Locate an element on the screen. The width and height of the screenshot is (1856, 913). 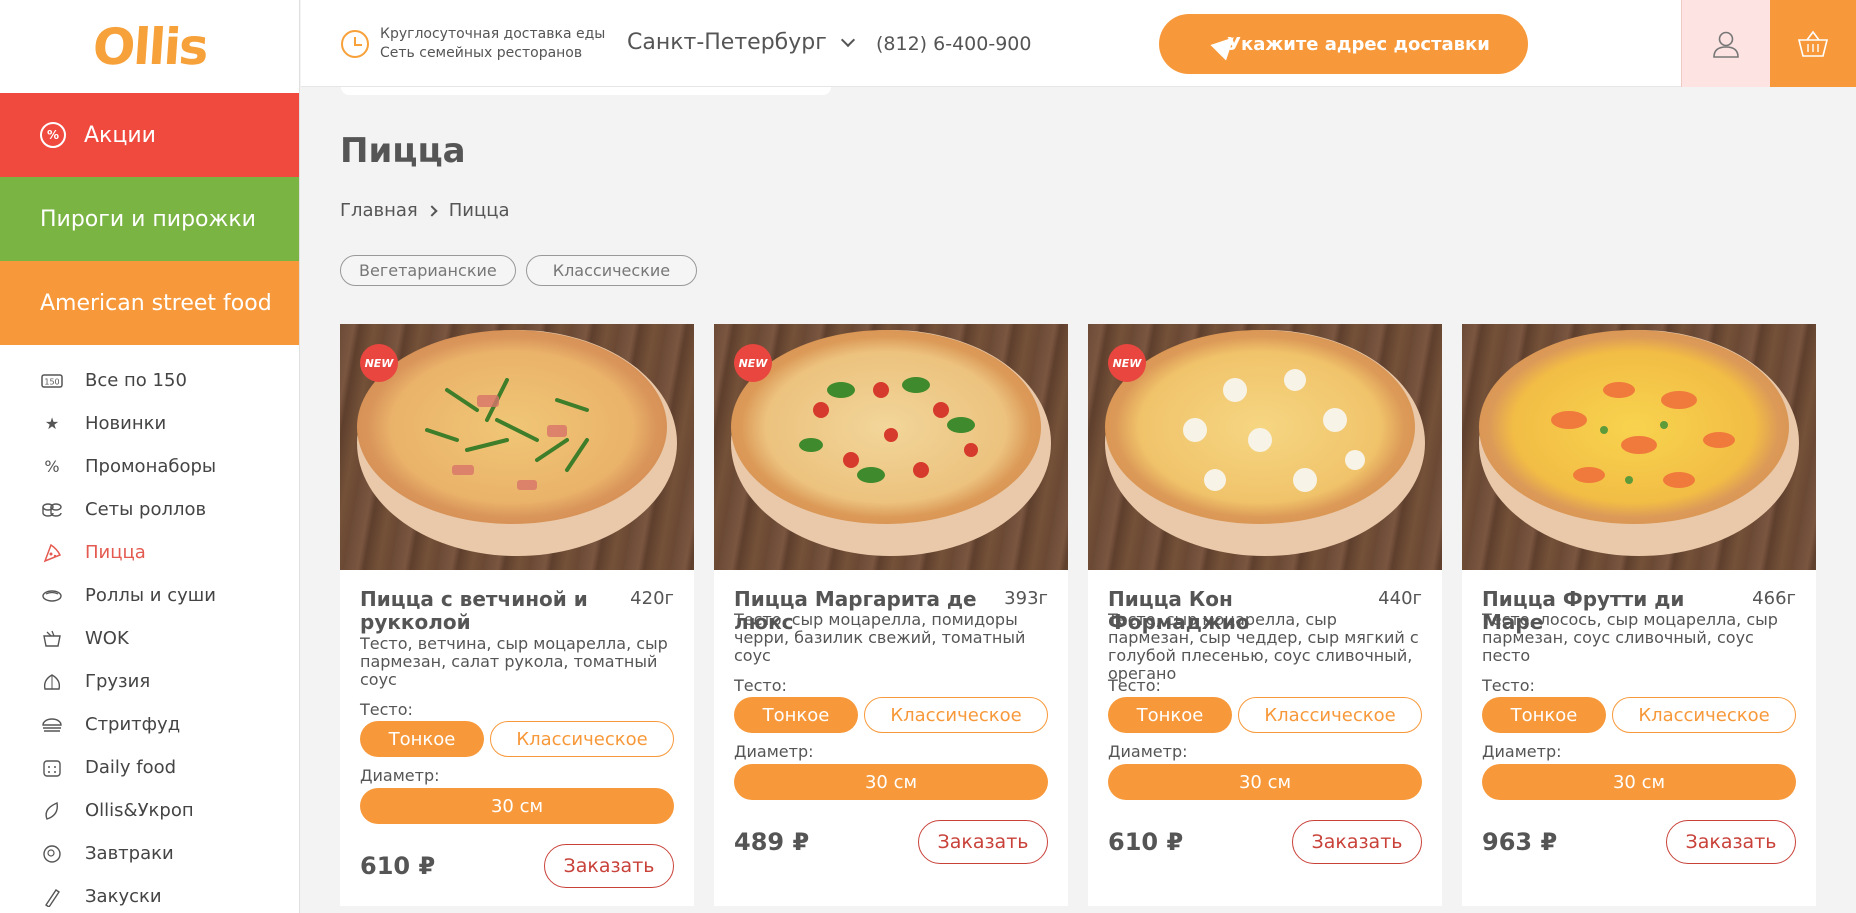
sidebar-item-label: Роллы и суши is located at coordinates (150, 595).